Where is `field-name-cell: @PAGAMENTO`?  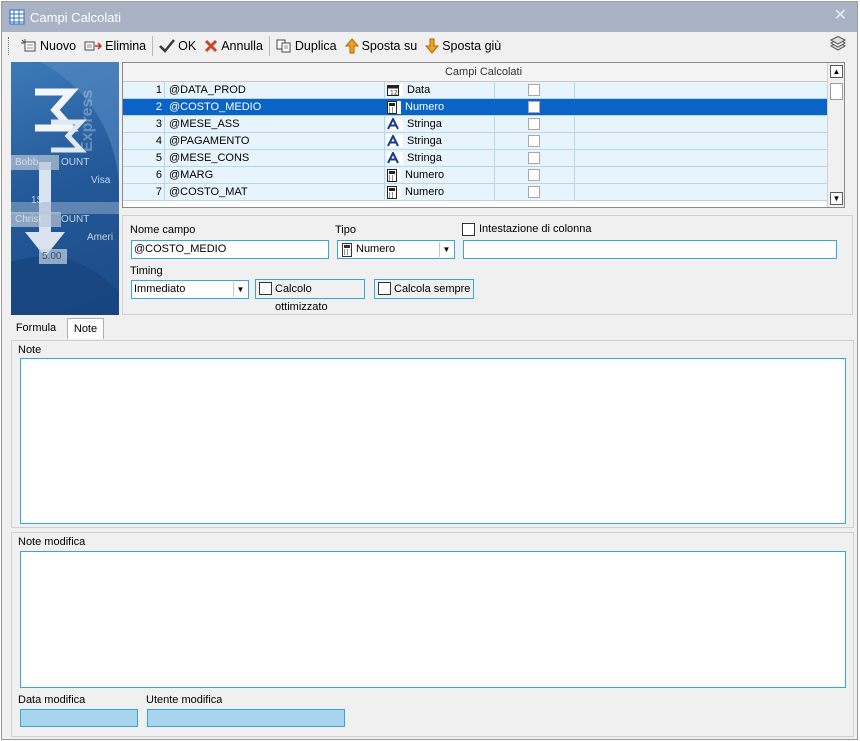
field-name-cell: @PAGAMENTO is located at coordinates (275, 141).